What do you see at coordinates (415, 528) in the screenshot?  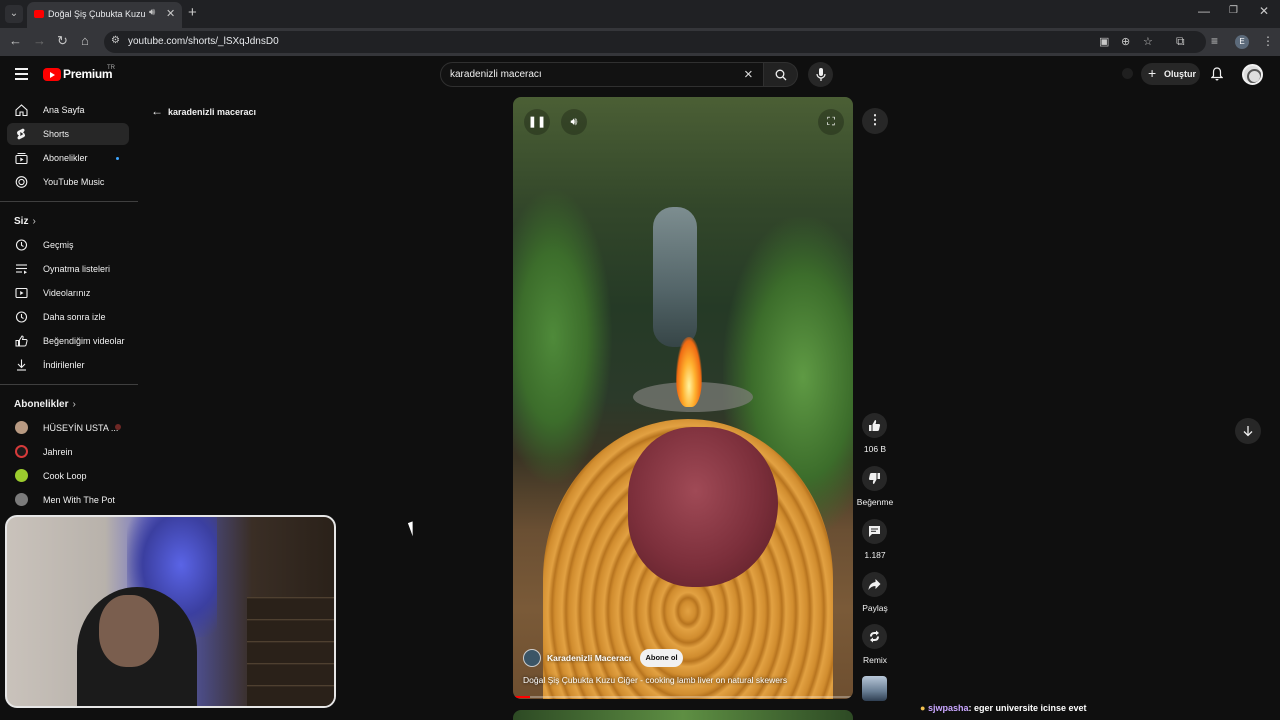 I see `mouse-cursor-icon` at bounding box center [415, 528].